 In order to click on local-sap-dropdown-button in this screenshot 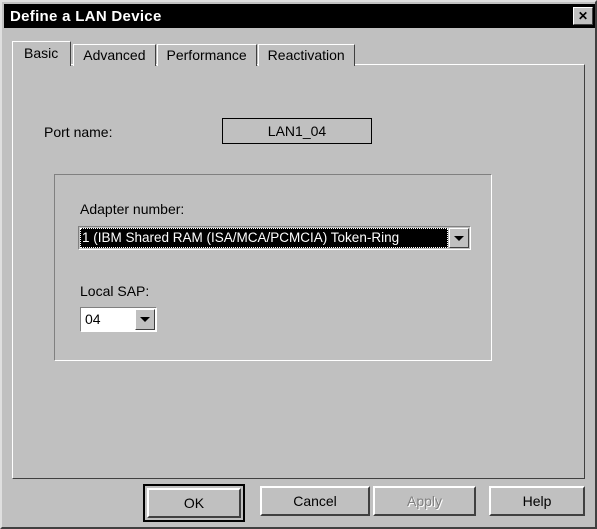, I will do `click(145, 319)`.